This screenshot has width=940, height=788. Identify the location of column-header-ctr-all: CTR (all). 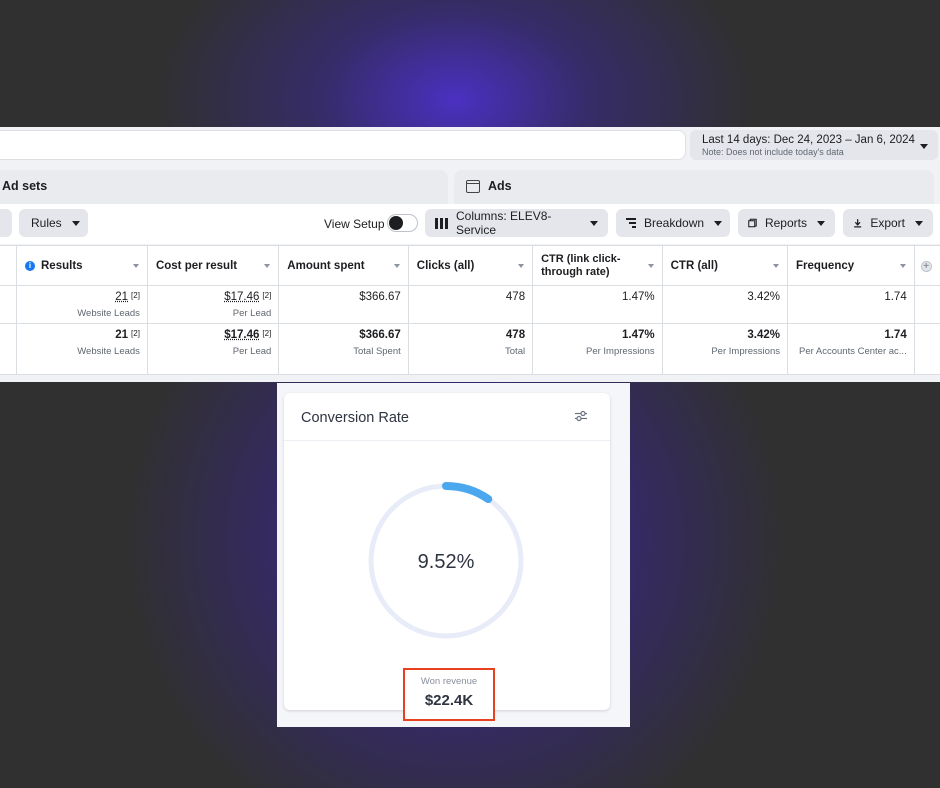
(725, 265).